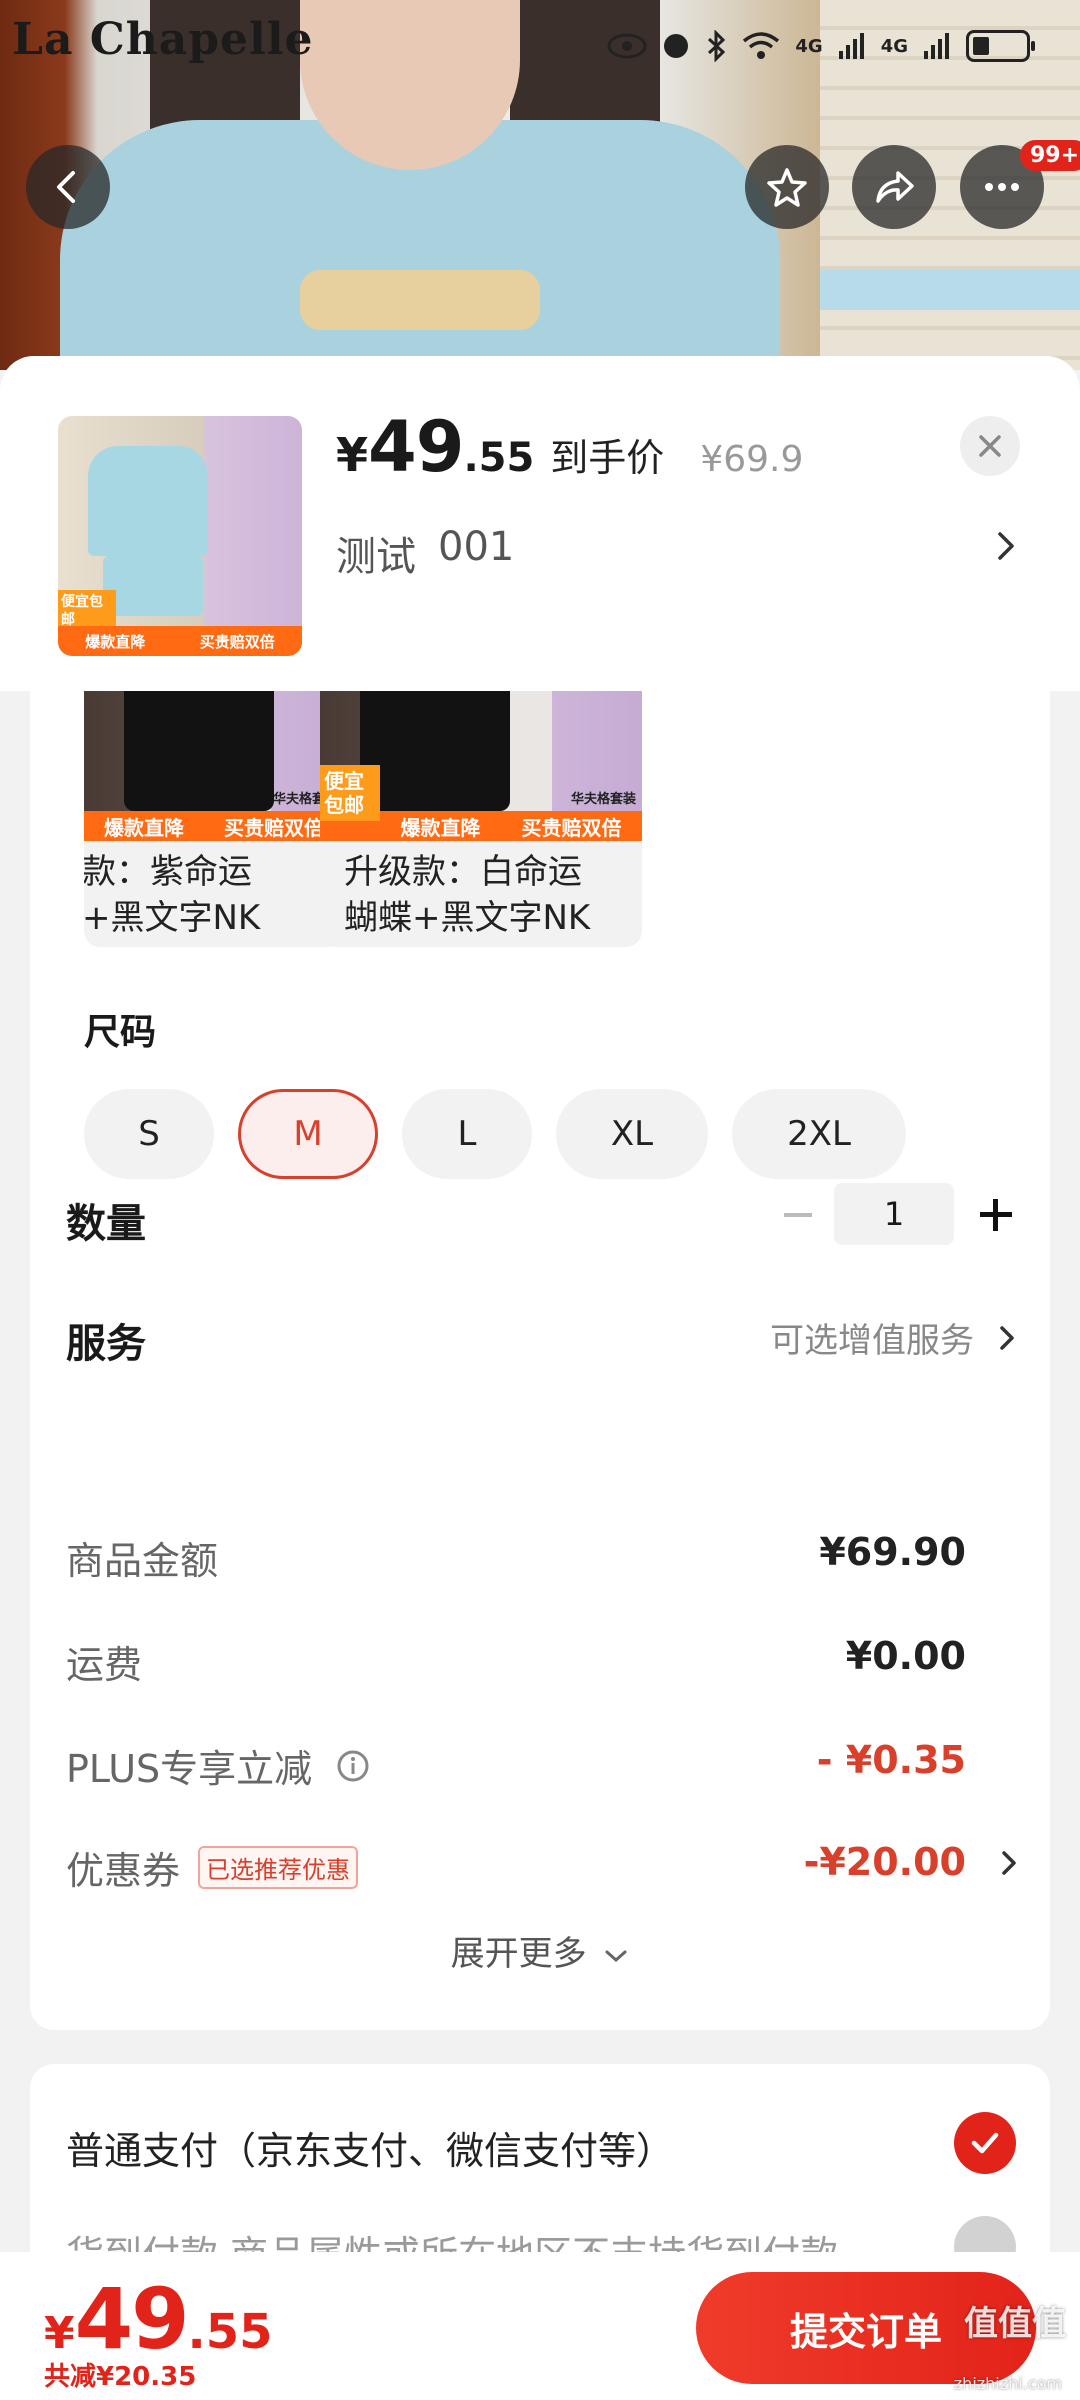  What do you see at coordinates (1050, 155) in the screenshot?
I see `message-count-badge: 99+` at bounding box center [1050, 155].